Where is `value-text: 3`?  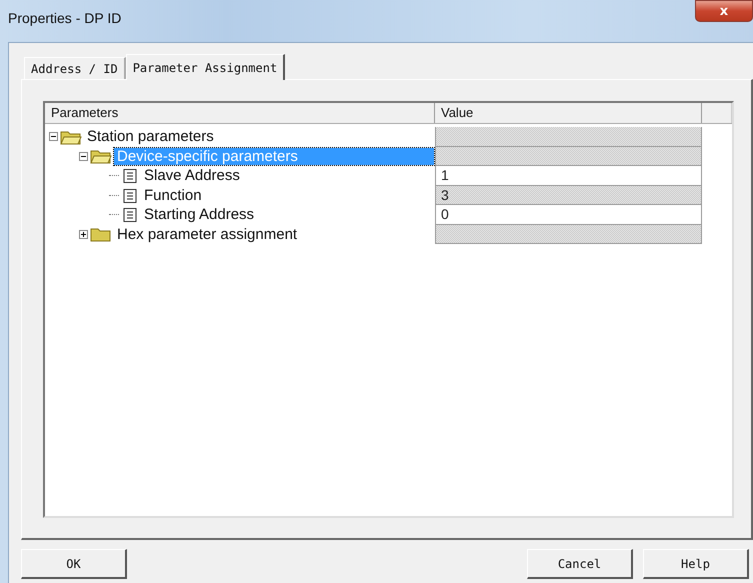
value-text: 3 is located at coordinates (445, 194).